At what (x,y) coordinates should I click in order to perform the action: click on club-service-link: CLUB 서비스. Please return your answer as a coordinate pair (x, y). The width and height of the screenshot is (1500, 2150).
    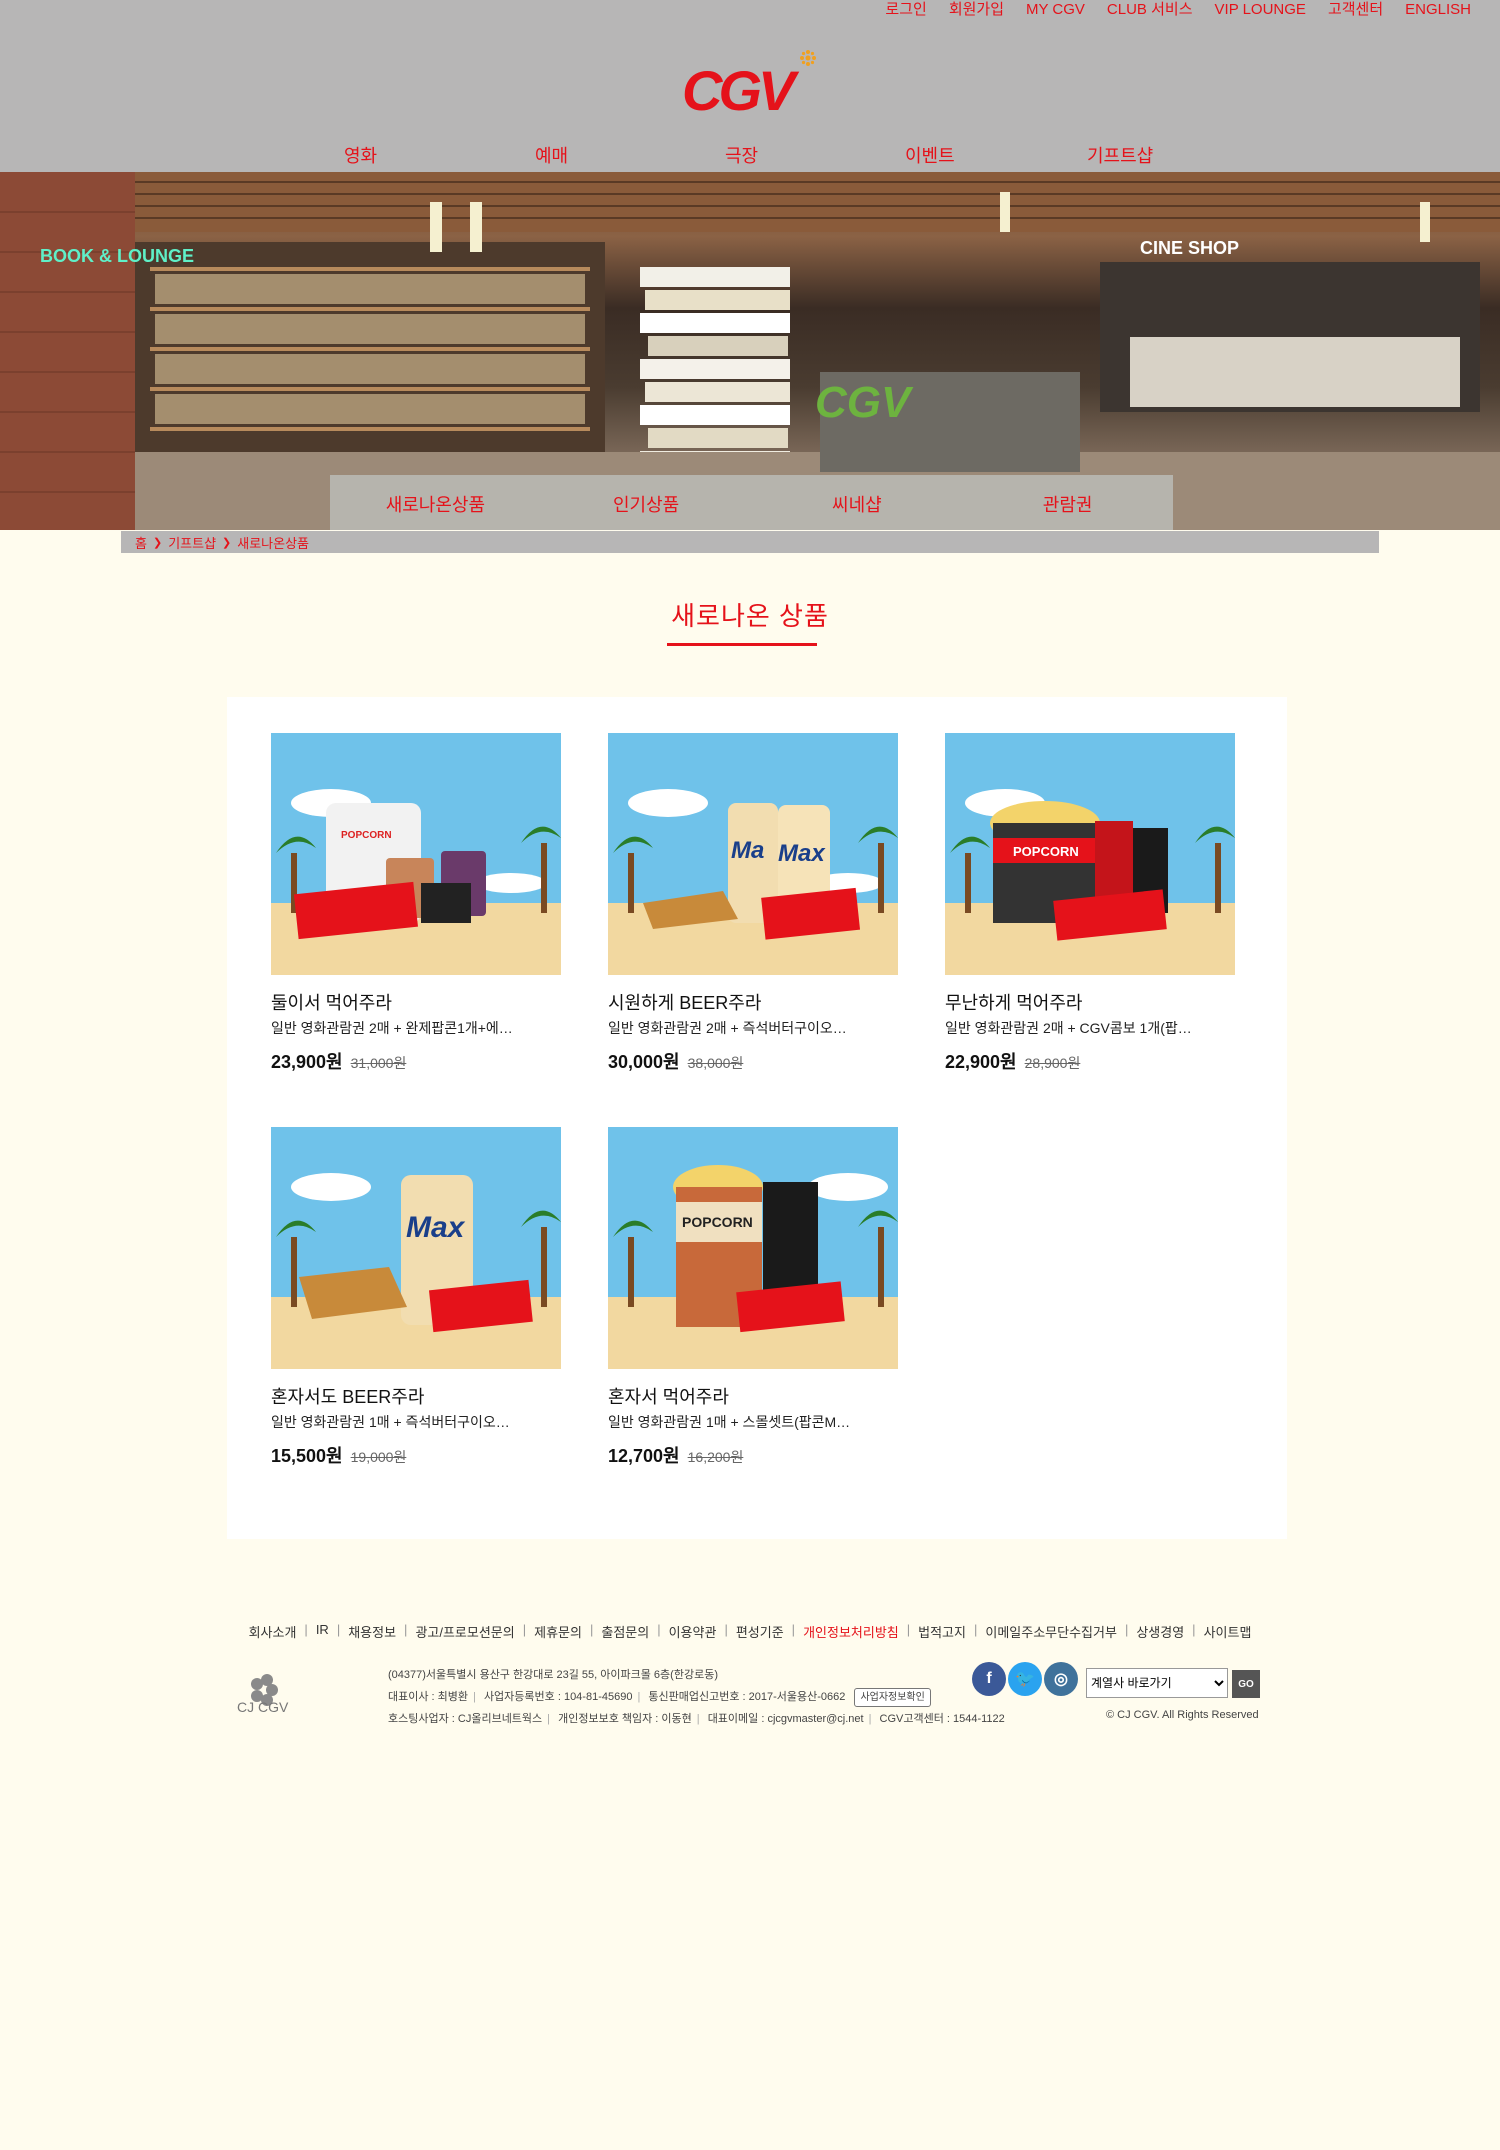
    Looking at the image, I should click on (1150, 11).